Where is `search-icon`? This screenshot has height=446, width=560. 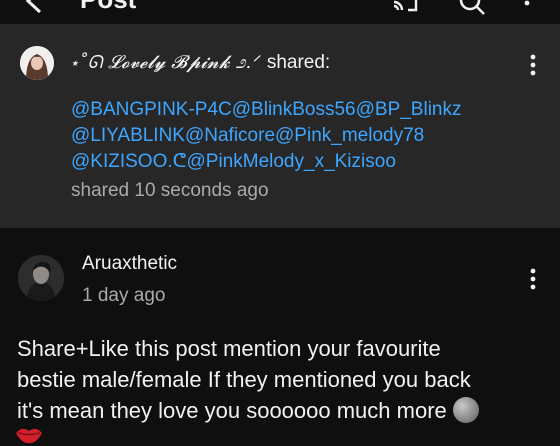 search-icon is located at coordinates (472, 8).